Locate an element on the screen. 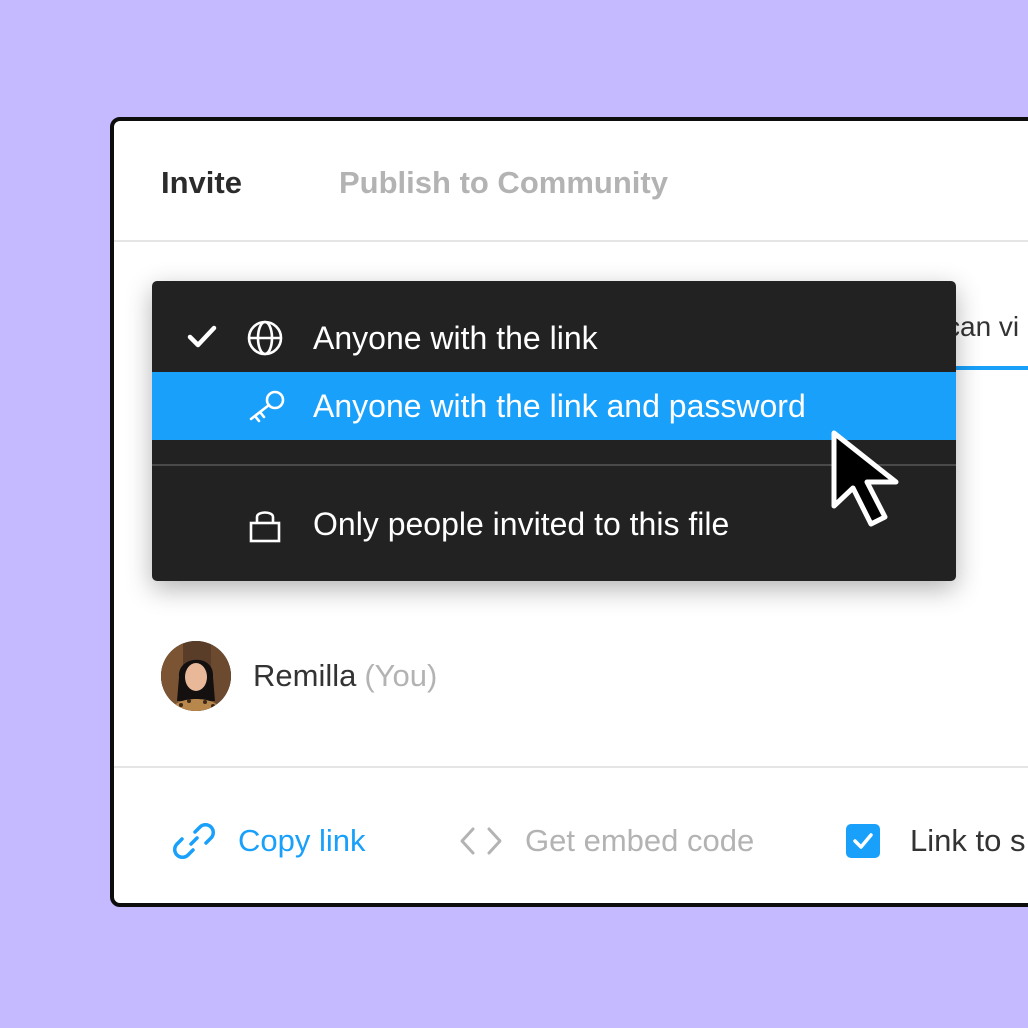 This screenshot has width=1028, height=1028. copy-link-label: Copy link is located at coordinates (302, 840).